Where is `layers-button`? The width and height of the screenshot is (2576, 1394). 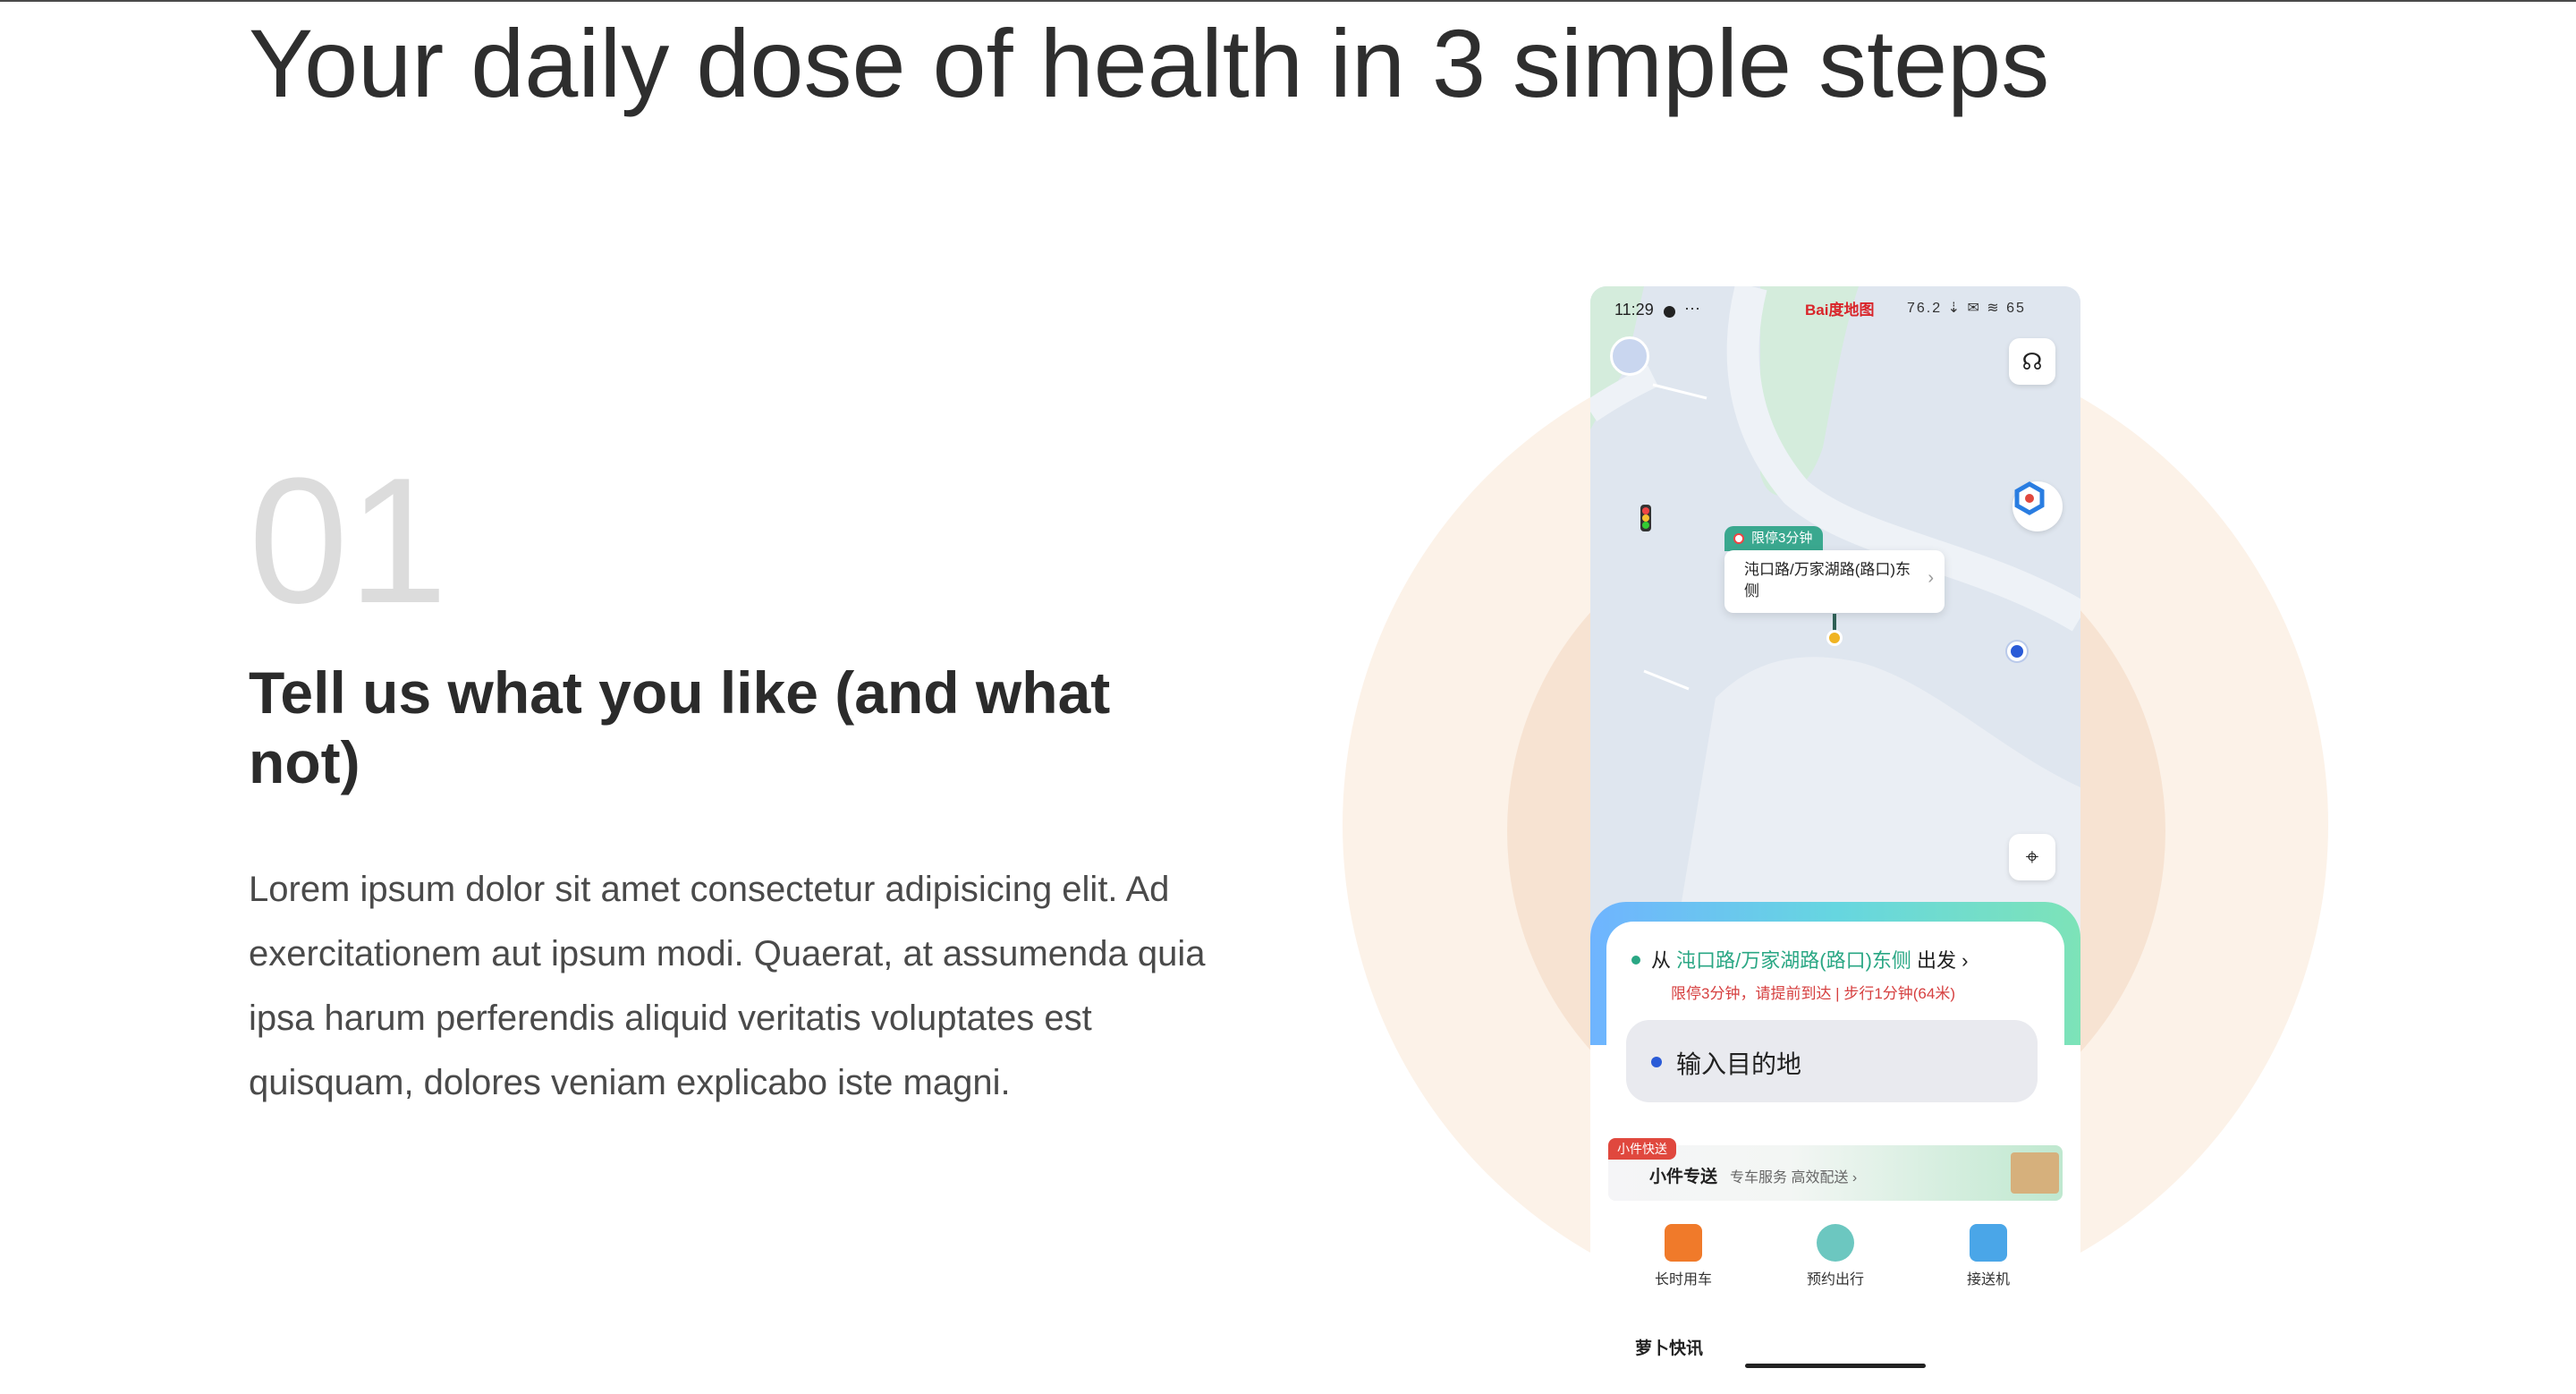
layers-button is located at coordinates (2037, 506).